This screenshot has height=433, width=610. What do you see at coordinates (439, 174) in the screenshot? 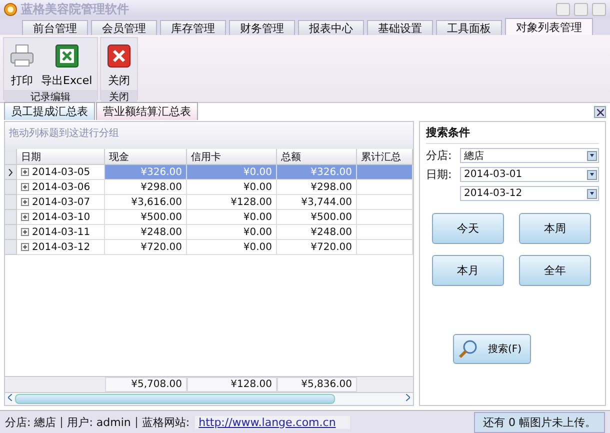
I see `field-label: 日期:` at bounding box center [439, 174].